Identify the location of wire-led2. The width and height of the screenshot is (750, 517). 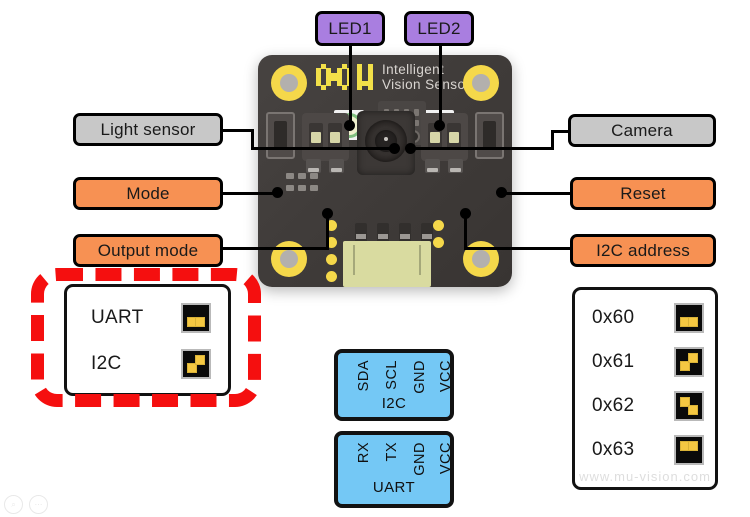
(440, 85).